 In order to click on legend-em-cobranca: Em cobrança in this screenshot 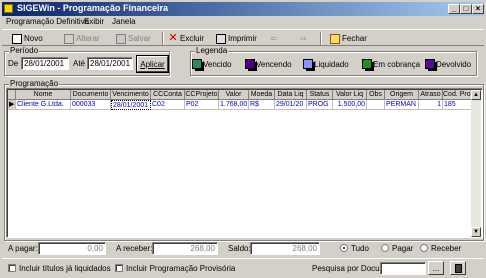, I will do `click(391, 64)`.